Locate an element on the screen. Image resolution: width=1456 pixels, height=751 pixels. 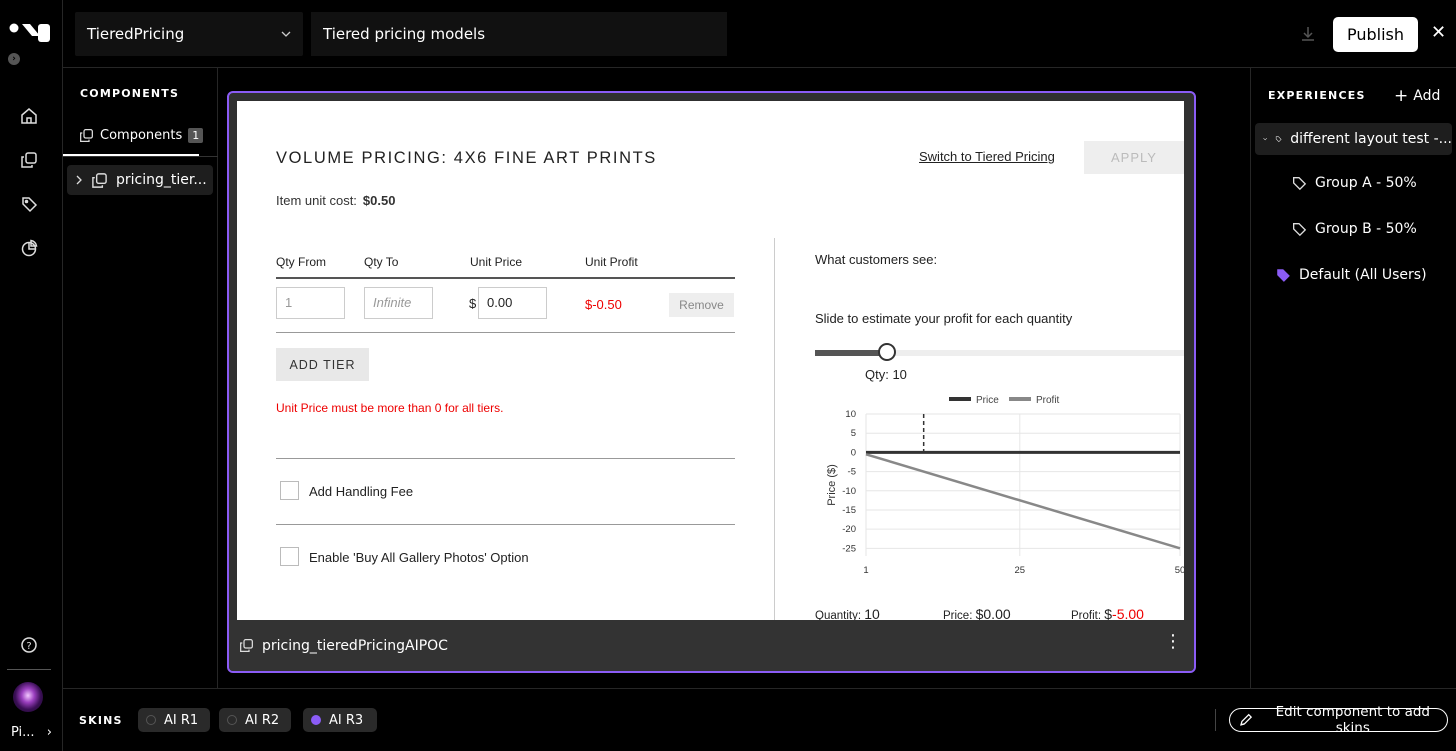
y-tick-label: -5 is located at coordinates (852, 472).